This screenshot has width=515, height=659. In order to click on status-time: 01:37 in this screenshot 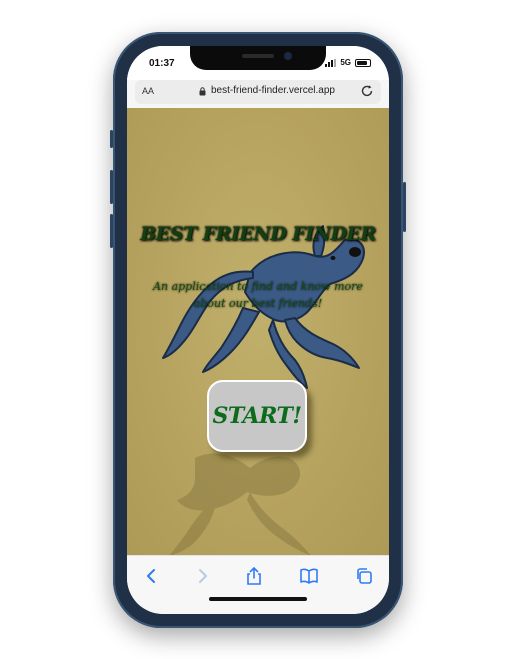, I will do `click(162, 63)`.